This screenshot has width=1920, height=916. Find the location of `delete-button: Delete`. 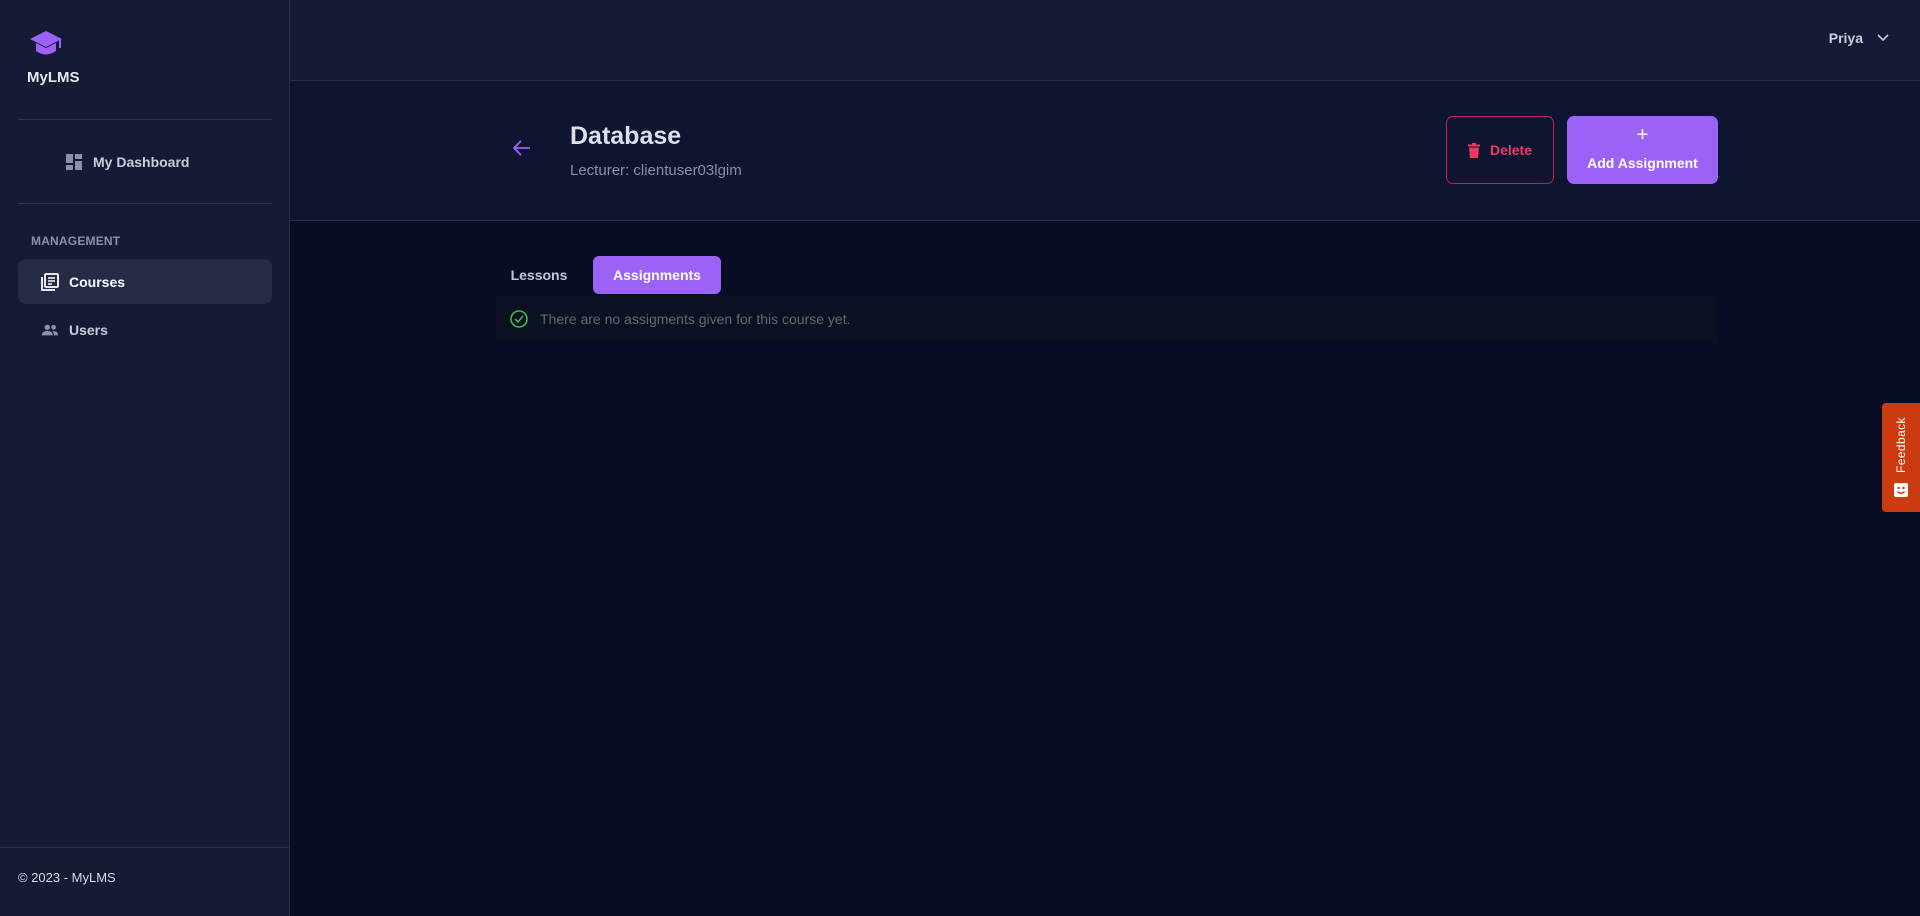

delete-button: Delete is located at coordinates (1500, 150).